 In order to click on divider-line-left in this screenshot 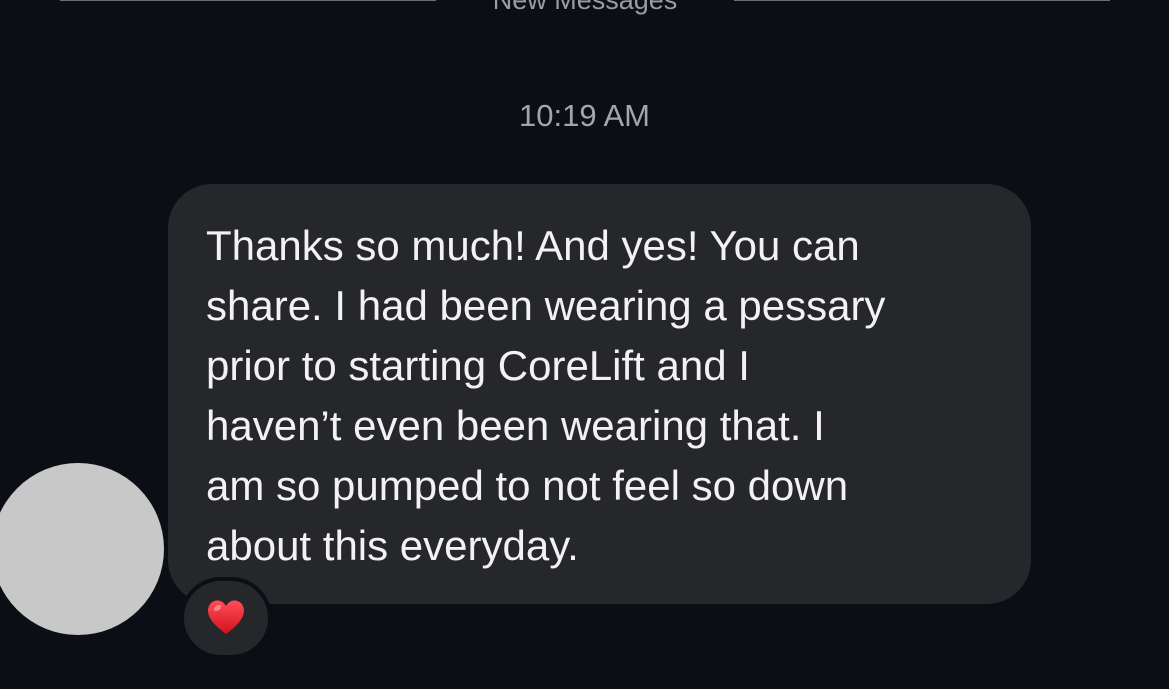, I will do `click(248, 0)`.